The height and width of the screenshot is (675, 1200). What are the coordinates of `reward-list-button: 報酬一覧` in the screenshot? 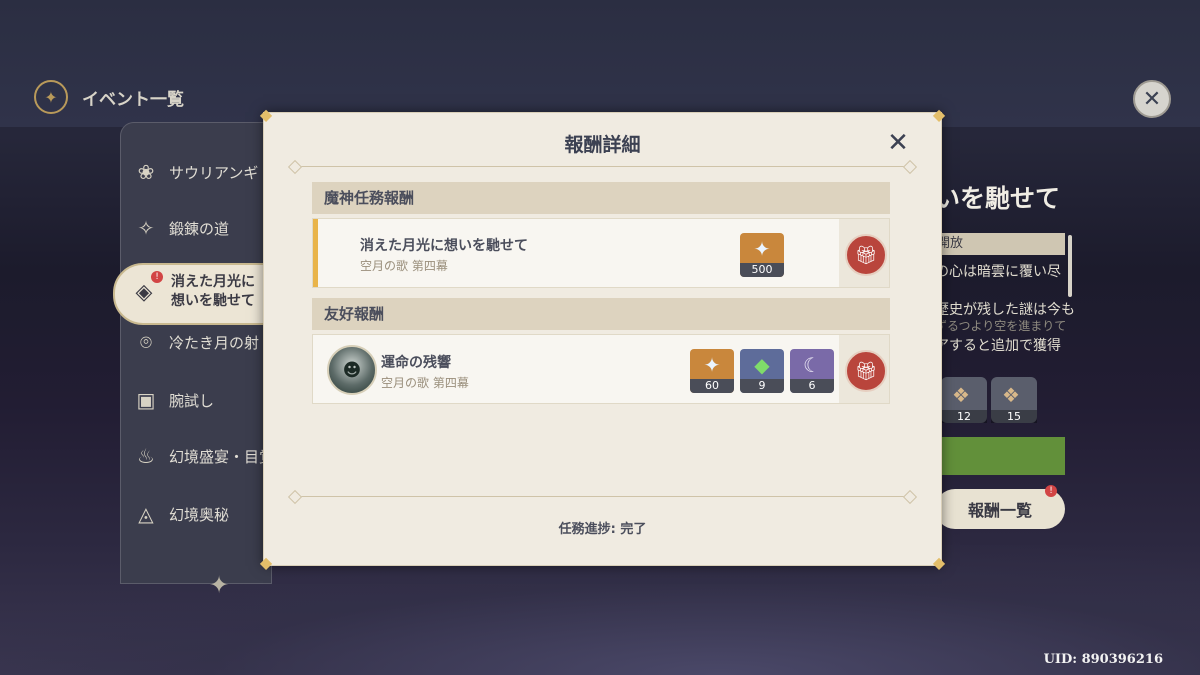 It's located at (1000, 509).